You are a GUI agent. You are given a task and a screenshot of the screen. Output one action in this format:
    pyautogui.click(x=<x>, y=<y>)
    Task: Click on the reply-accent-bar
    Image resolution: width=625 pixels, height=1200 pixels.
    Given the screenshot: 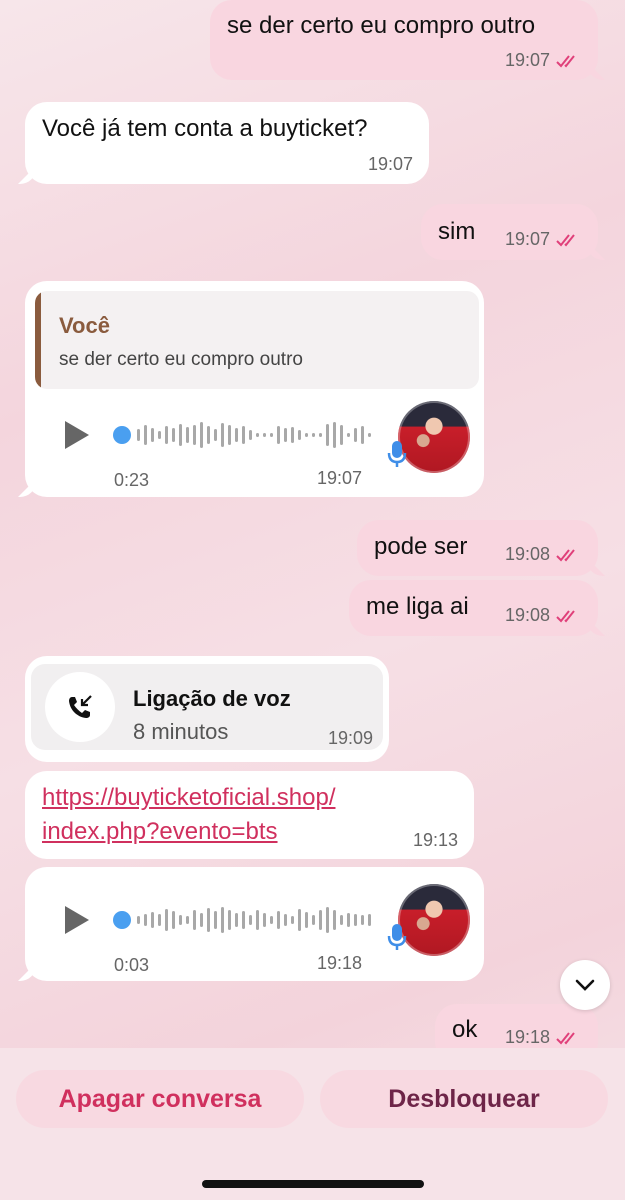 What is the action you would take?
    pyautogui.click(x=38, y=340)
    